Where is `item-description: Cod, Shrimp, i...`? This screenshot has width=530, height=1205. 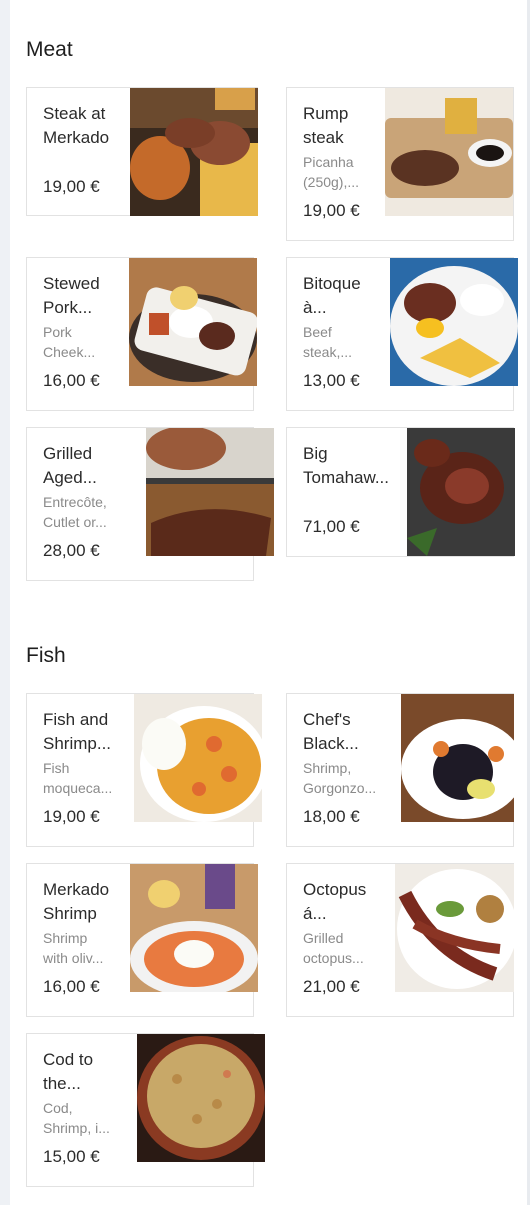 item-description: Cod, Shrimp, i... is located at coordinates (76, 1118).